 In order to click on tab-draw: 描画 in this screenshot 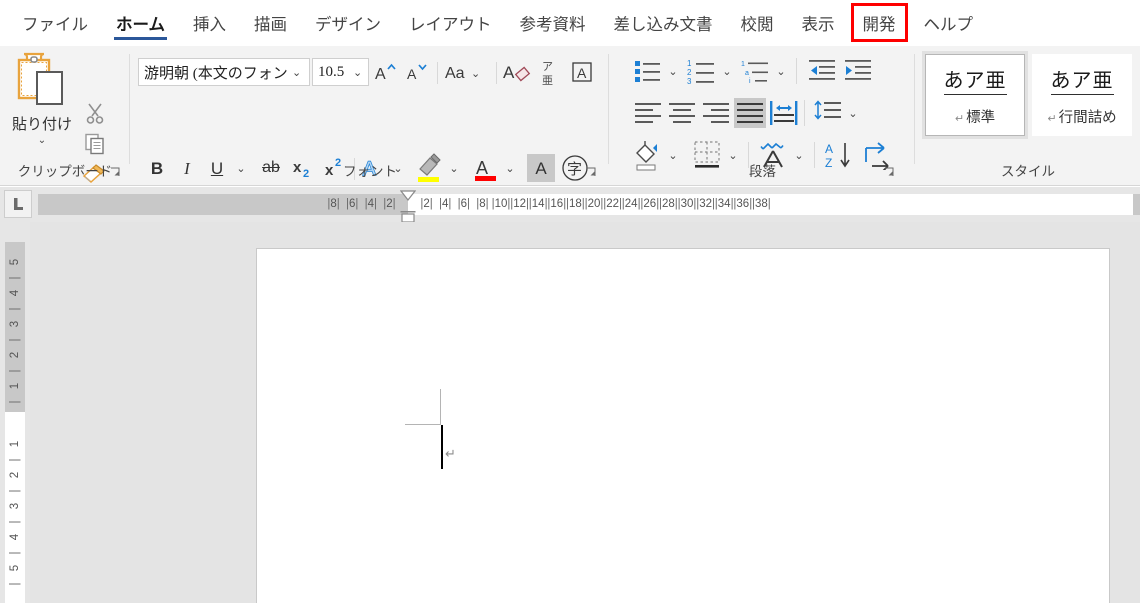, I will do `click(270, 23)`.